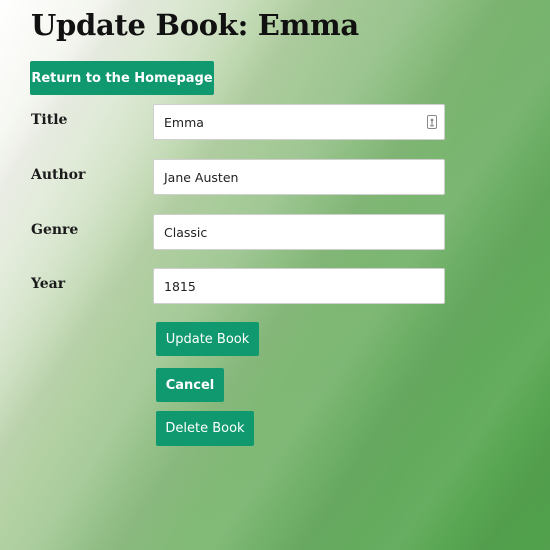  What do you see at coordinates (205, 428) in the screenshot?
I see `delete-book-button: Delete Book` at bounding box center [205, 428].